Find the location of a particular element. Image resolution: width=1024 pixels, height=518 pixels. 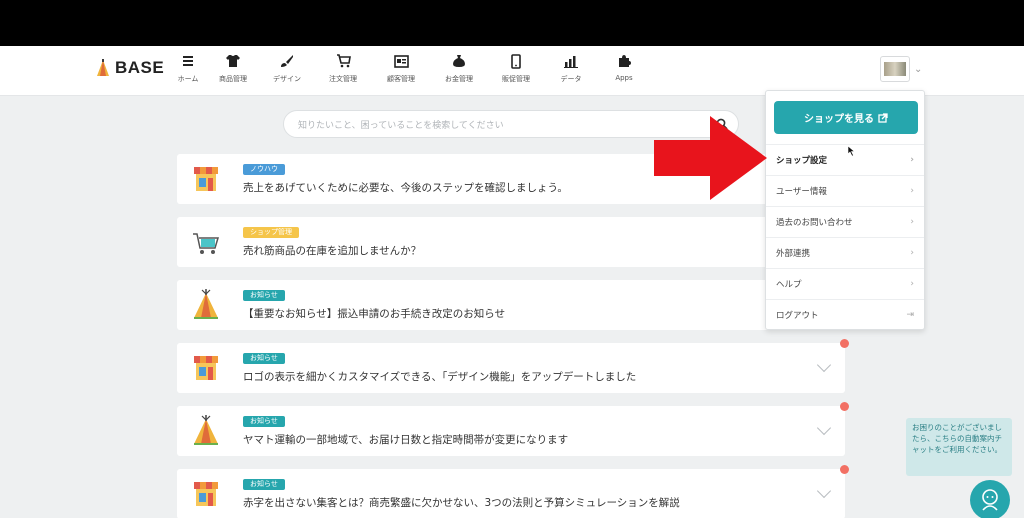

card-title: 売上をあげていくために必要な、今後のステップを確認しましょう。 is located at coordinates (405, 188).